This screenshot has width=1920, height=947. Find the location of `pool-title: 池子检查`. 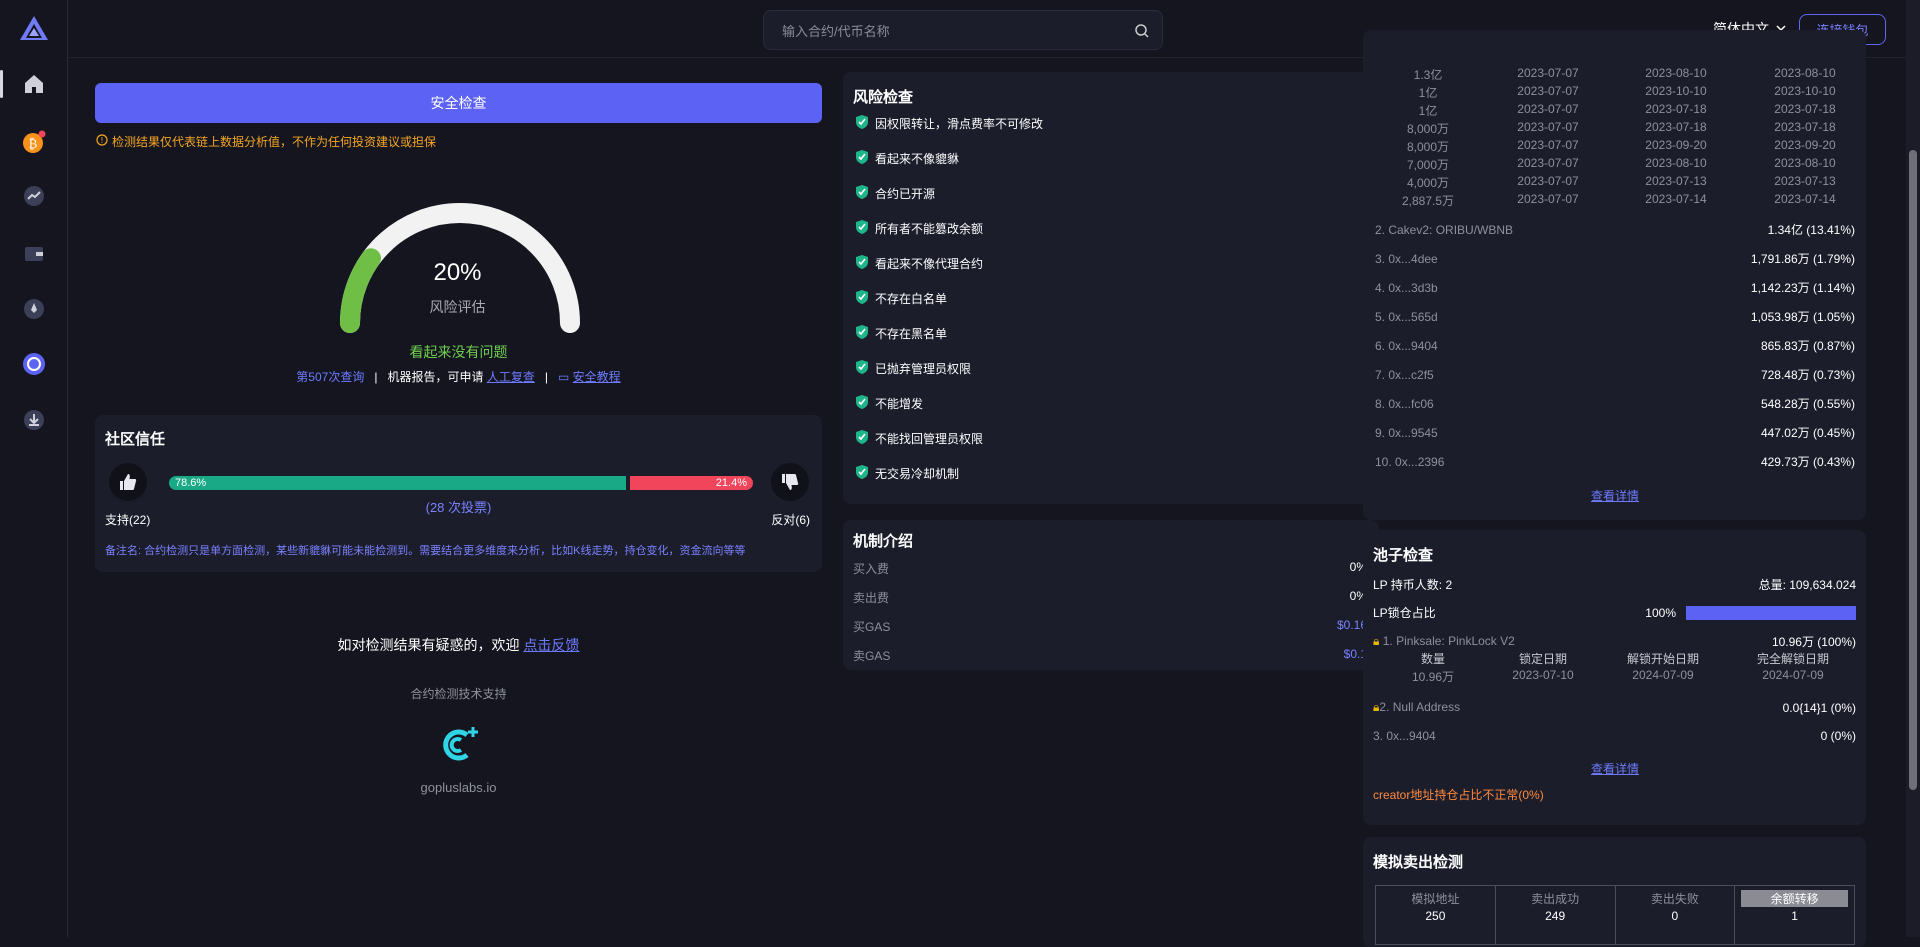

pool-title: 池子检查 is located at coordinates (1403, 555).